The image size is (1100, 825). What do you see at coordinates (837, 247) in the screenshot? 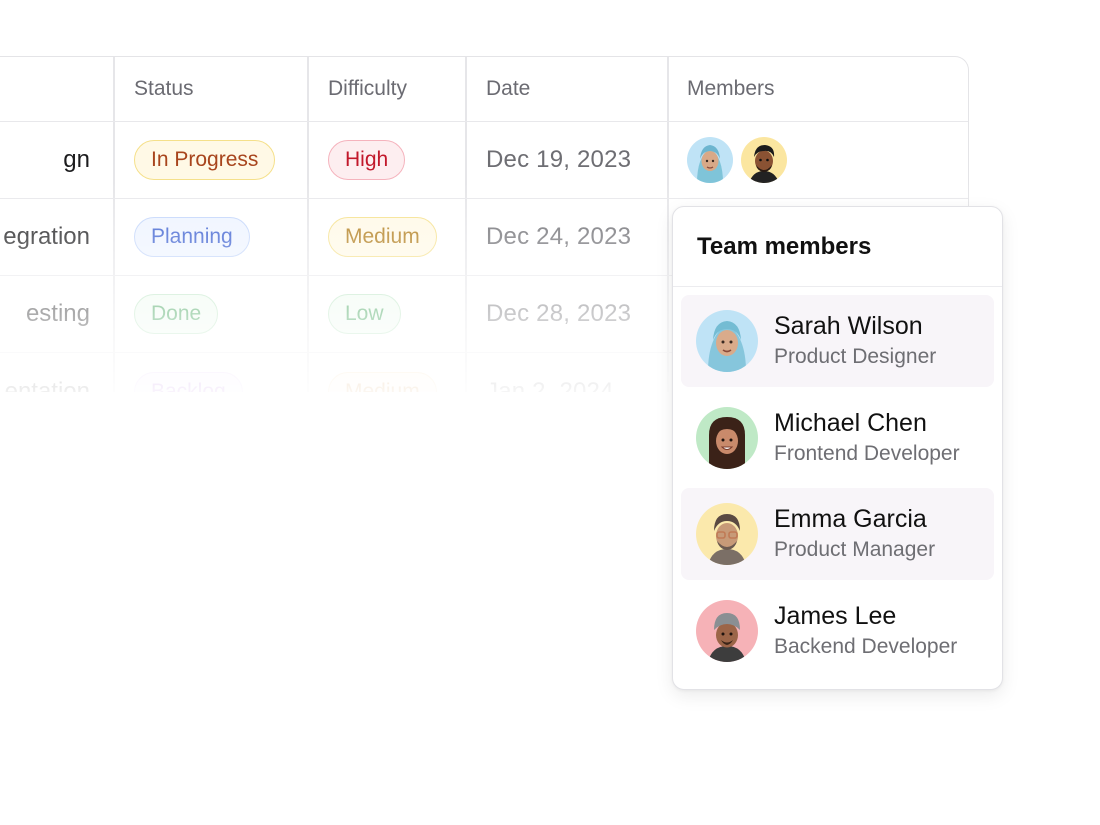
I see `popover-title: Team members` at bounding box center [837, 247].